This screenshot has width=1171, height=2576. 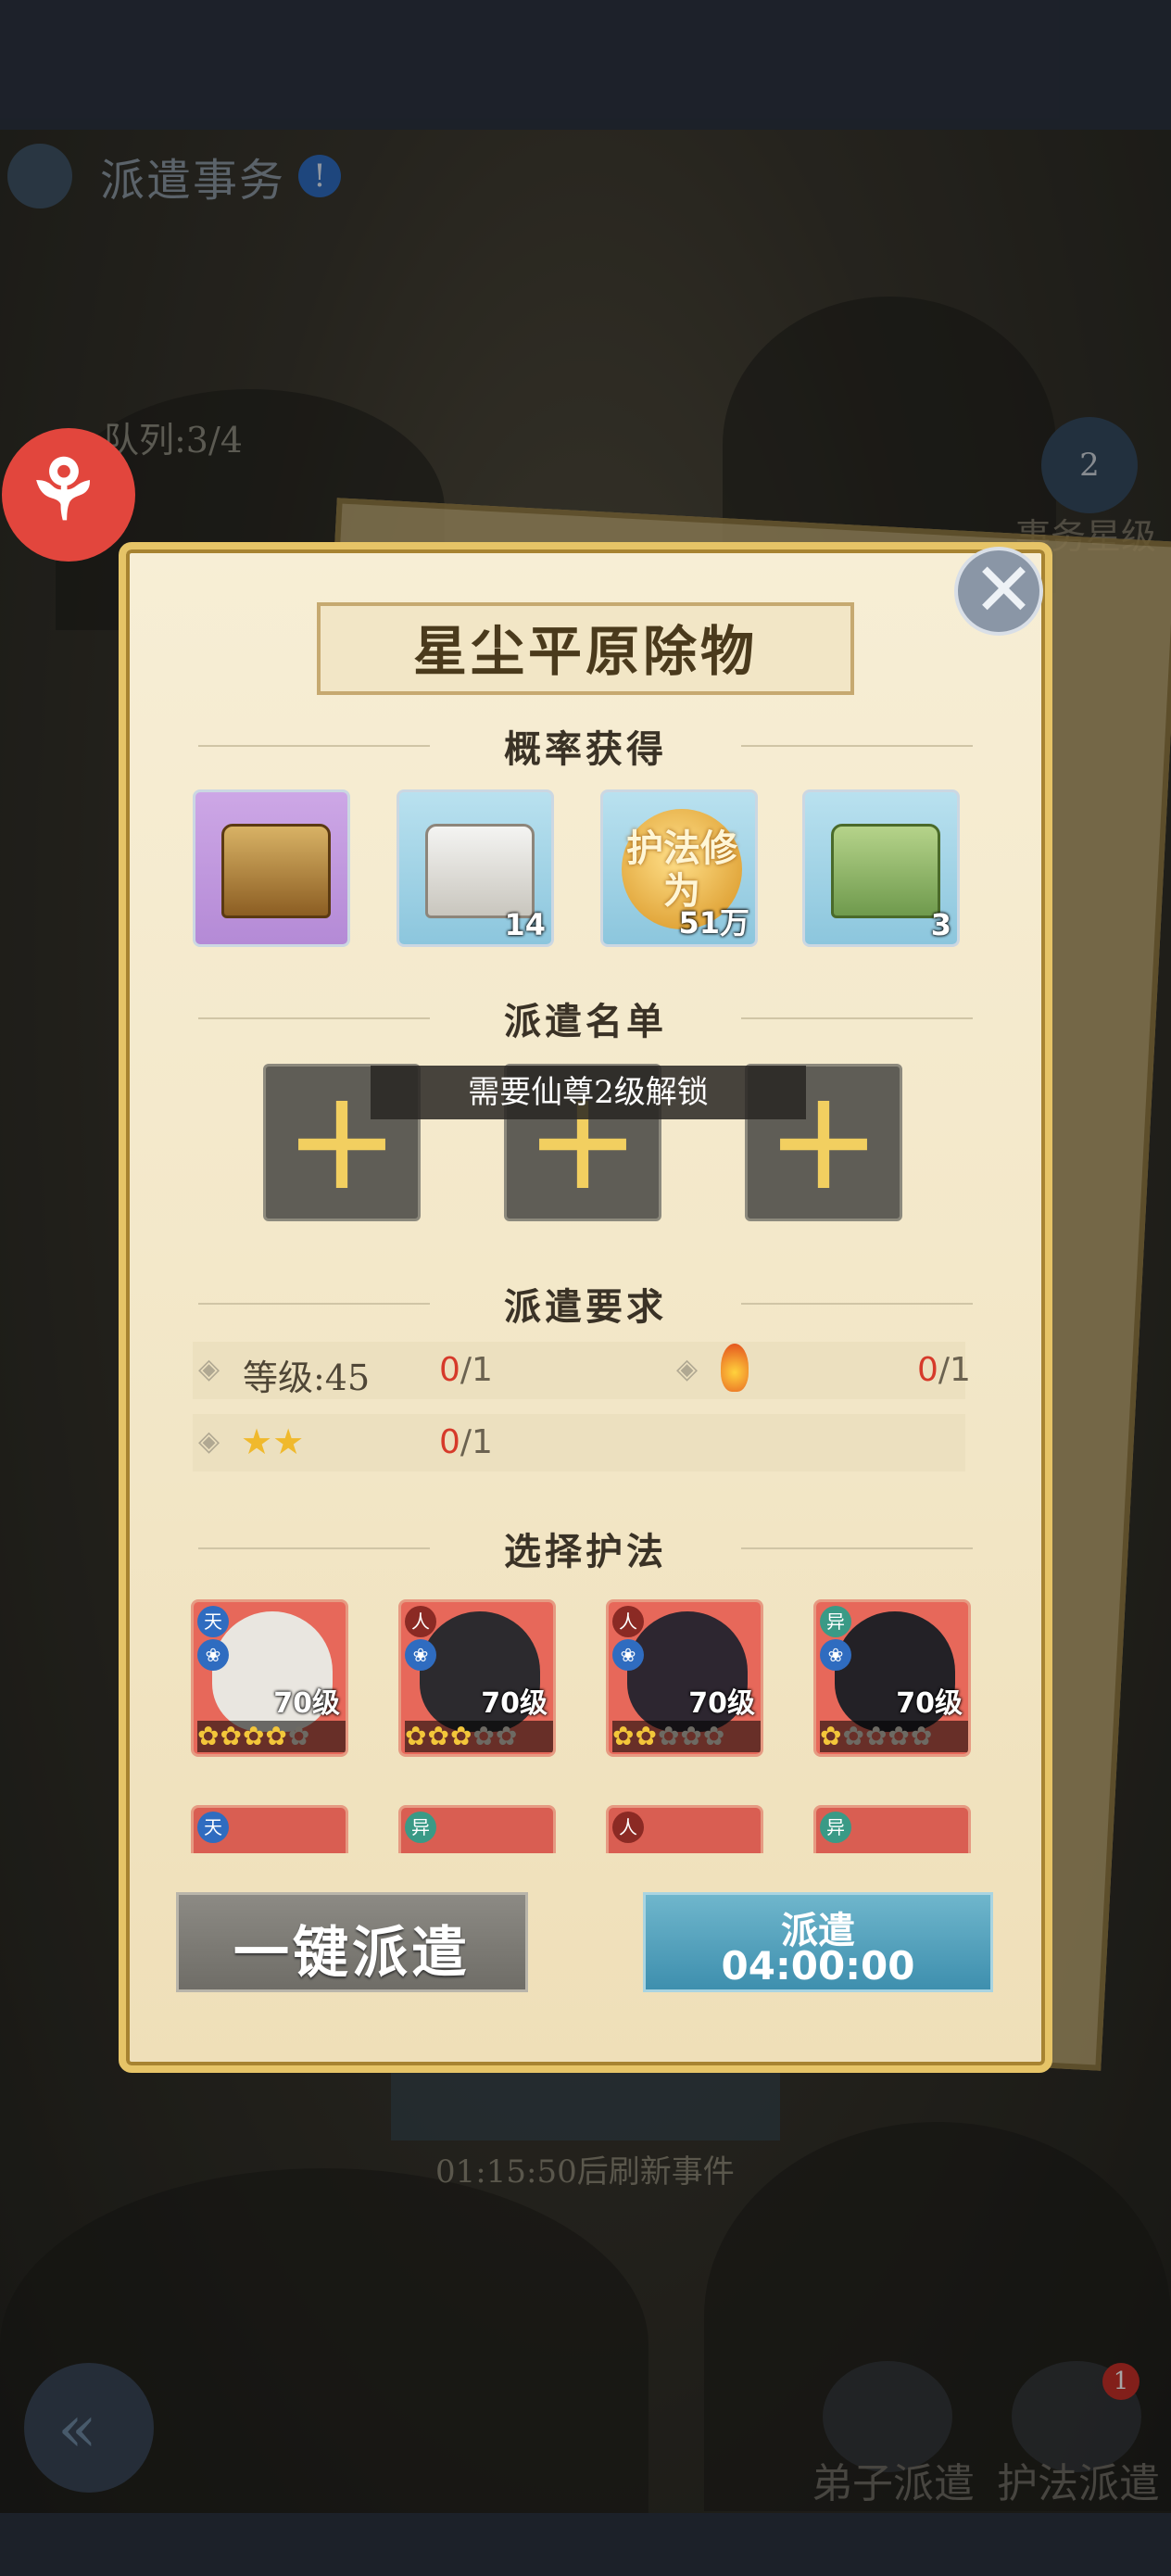 I want to click on section-roster-heading: 派遣名单, so click(x=585, y=1022).